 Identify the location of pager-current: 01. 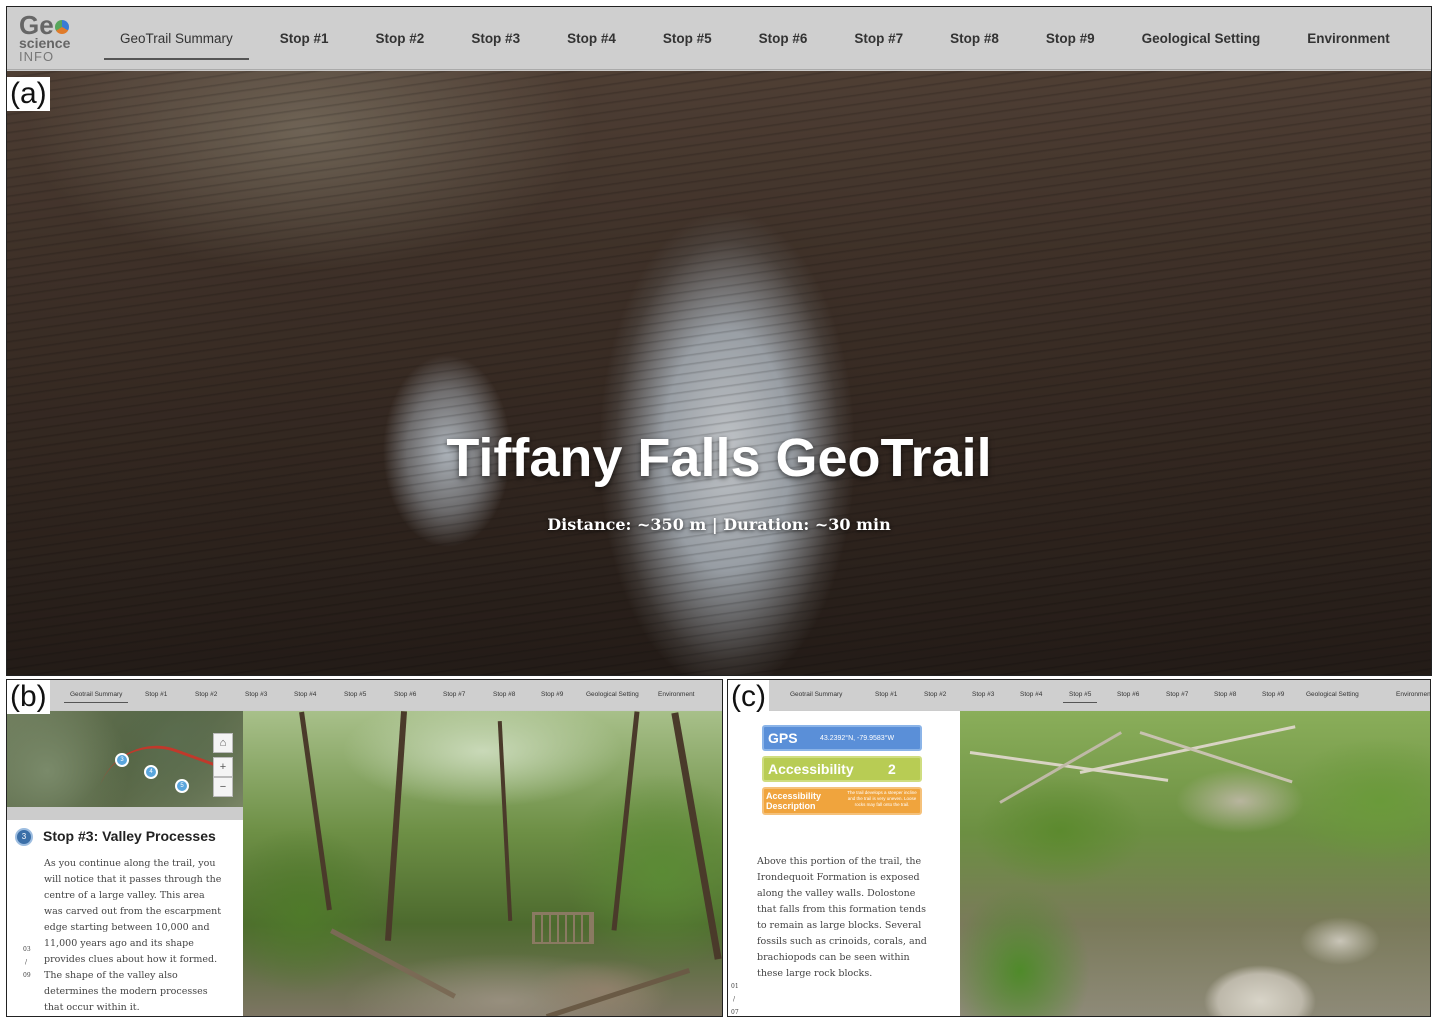
(735, 986).